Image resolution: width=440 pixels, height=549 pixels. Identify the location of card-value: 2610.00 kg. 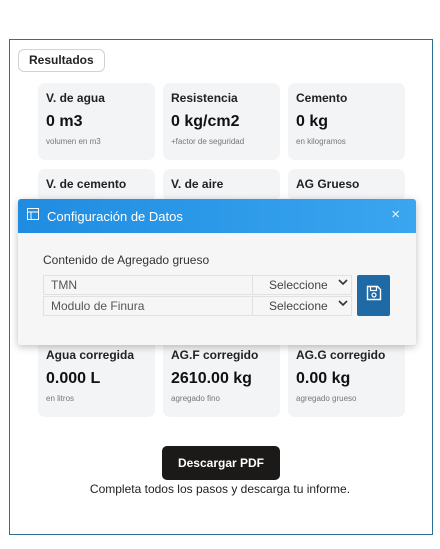
(211, 378).